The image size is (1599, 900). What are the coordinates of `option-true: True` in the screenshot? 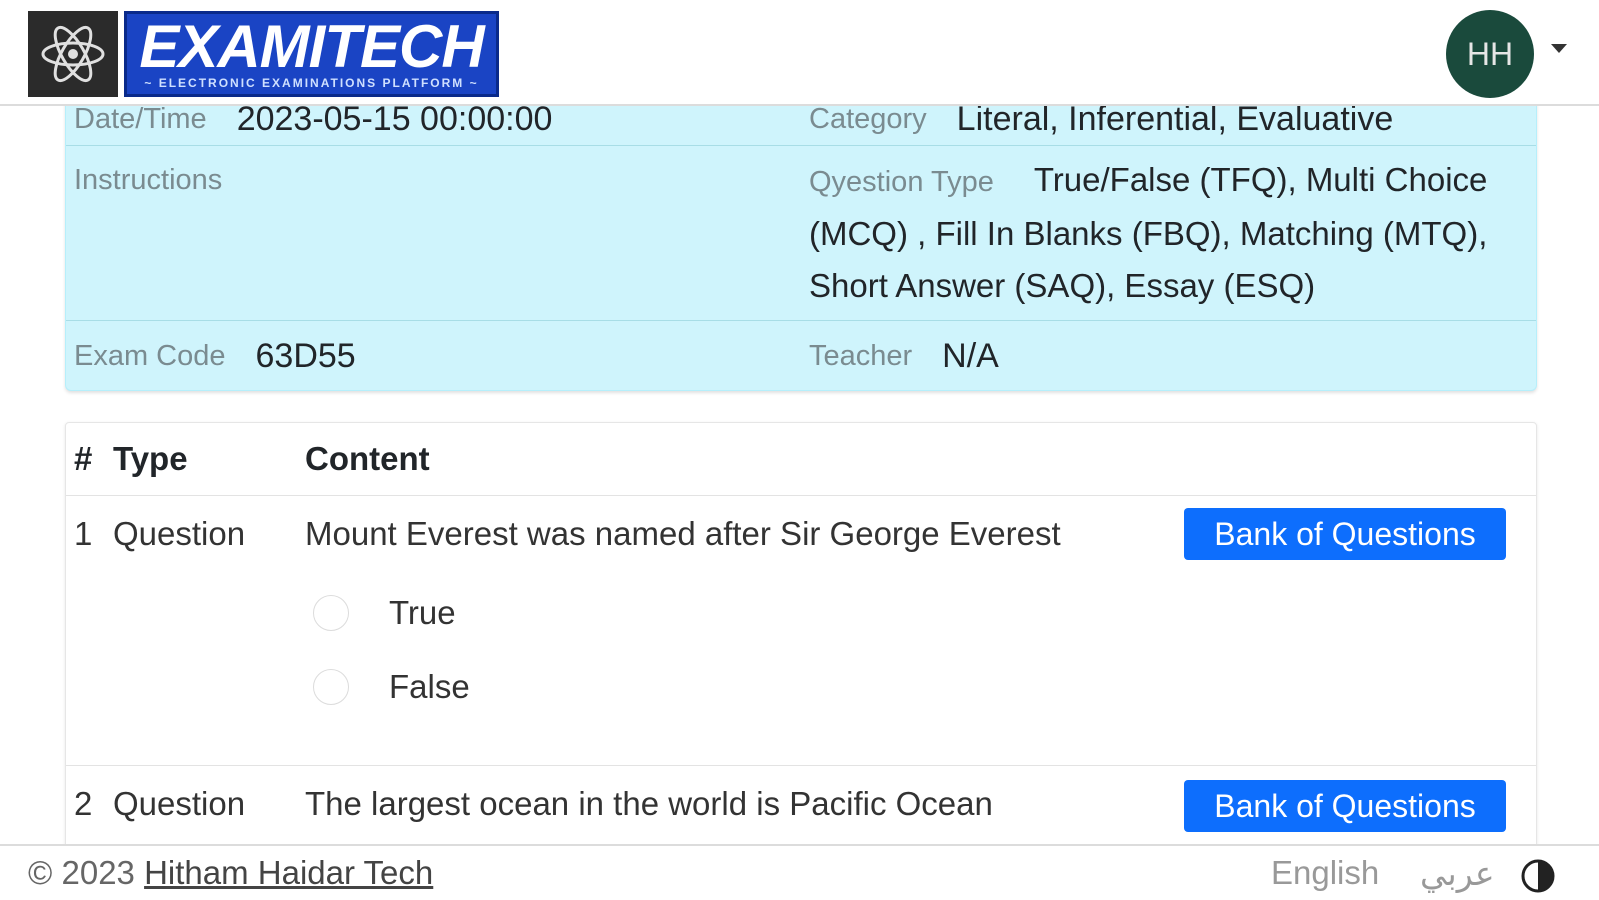 It's located at (920, 613).